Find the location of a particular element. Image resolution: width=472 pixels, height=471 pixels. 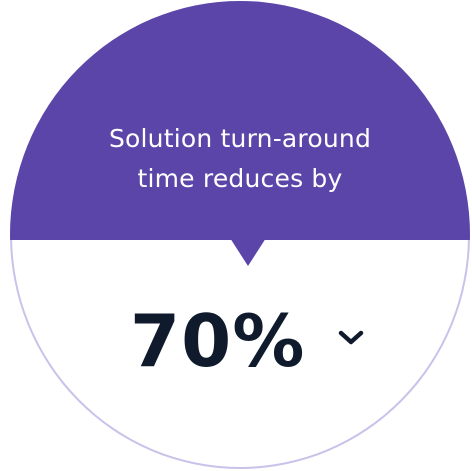

stat-headline-line-1: Solution turn-around is located at coordinates (240, 138).